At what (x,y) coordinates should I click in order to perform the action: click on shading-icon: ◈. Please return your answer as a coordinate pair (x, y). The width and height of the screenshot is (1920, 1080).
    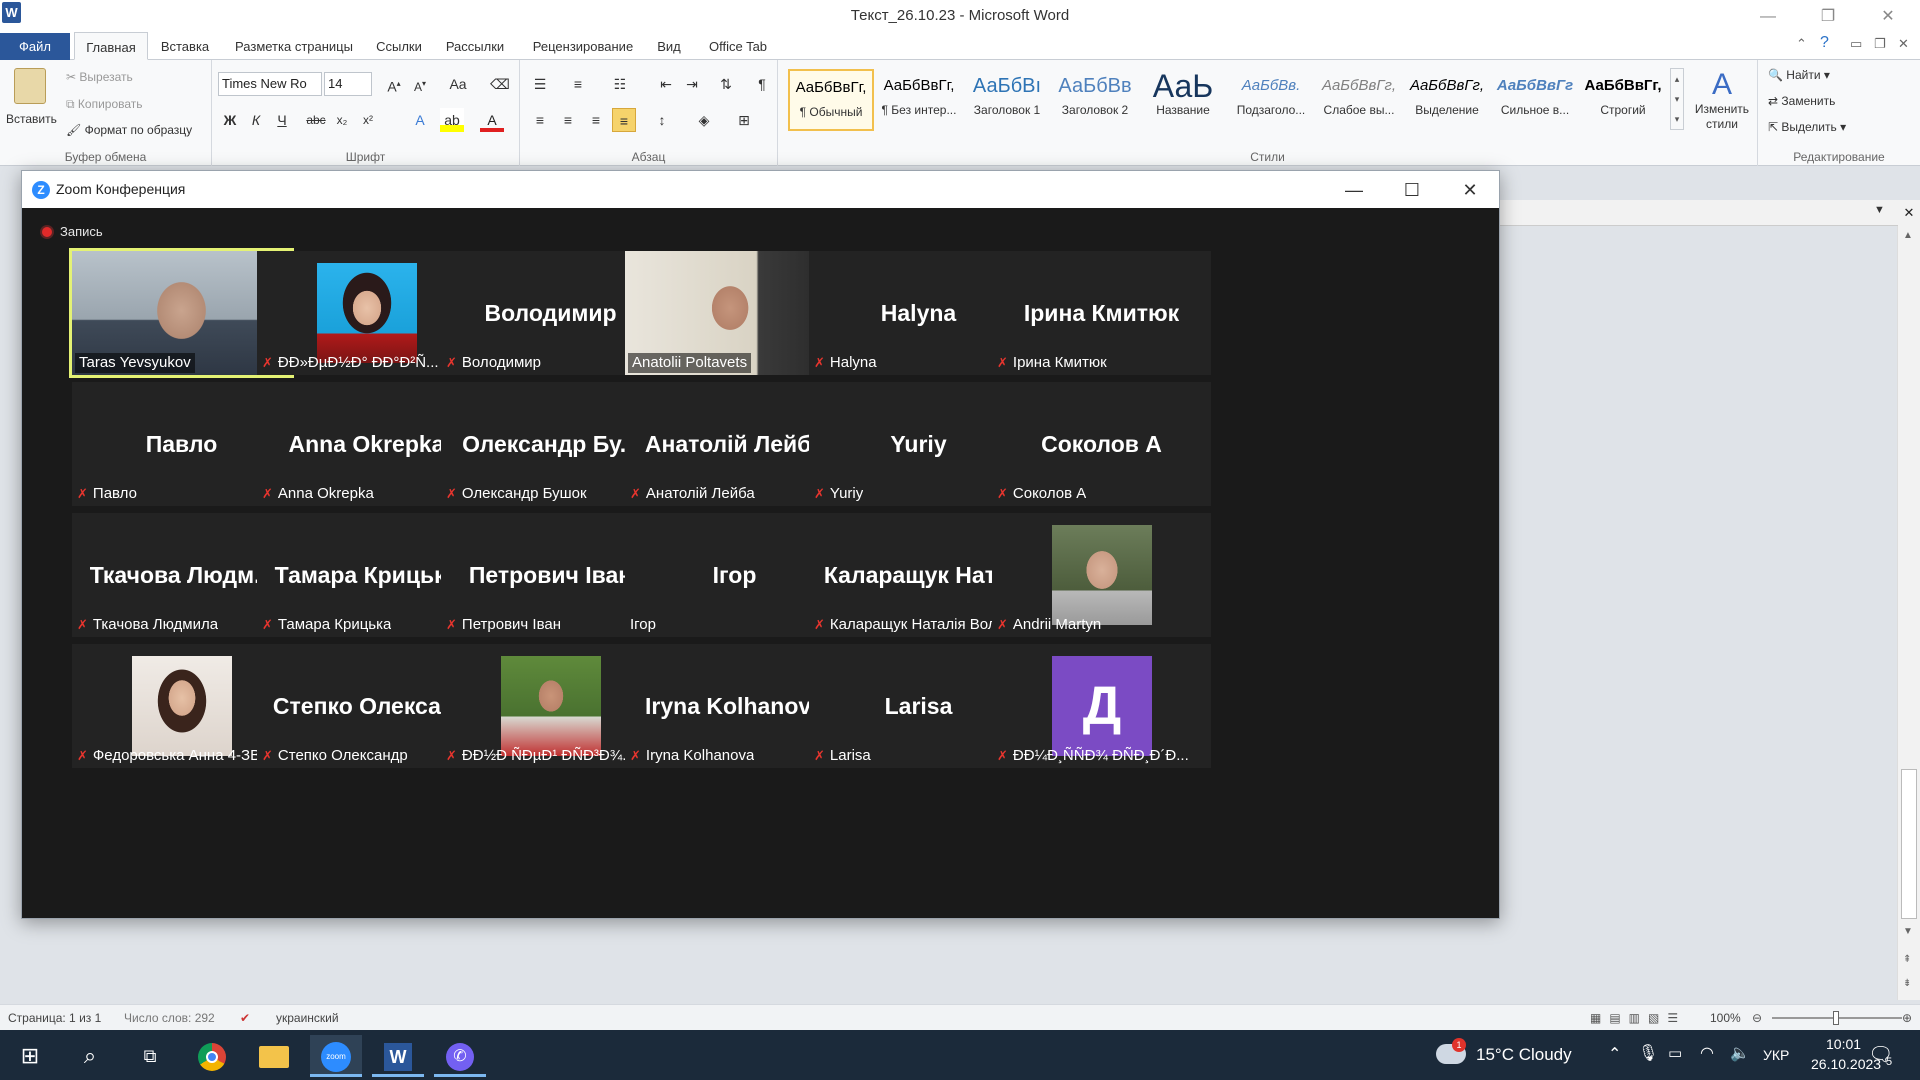
    Looking at the image, I should click on (704, 120).